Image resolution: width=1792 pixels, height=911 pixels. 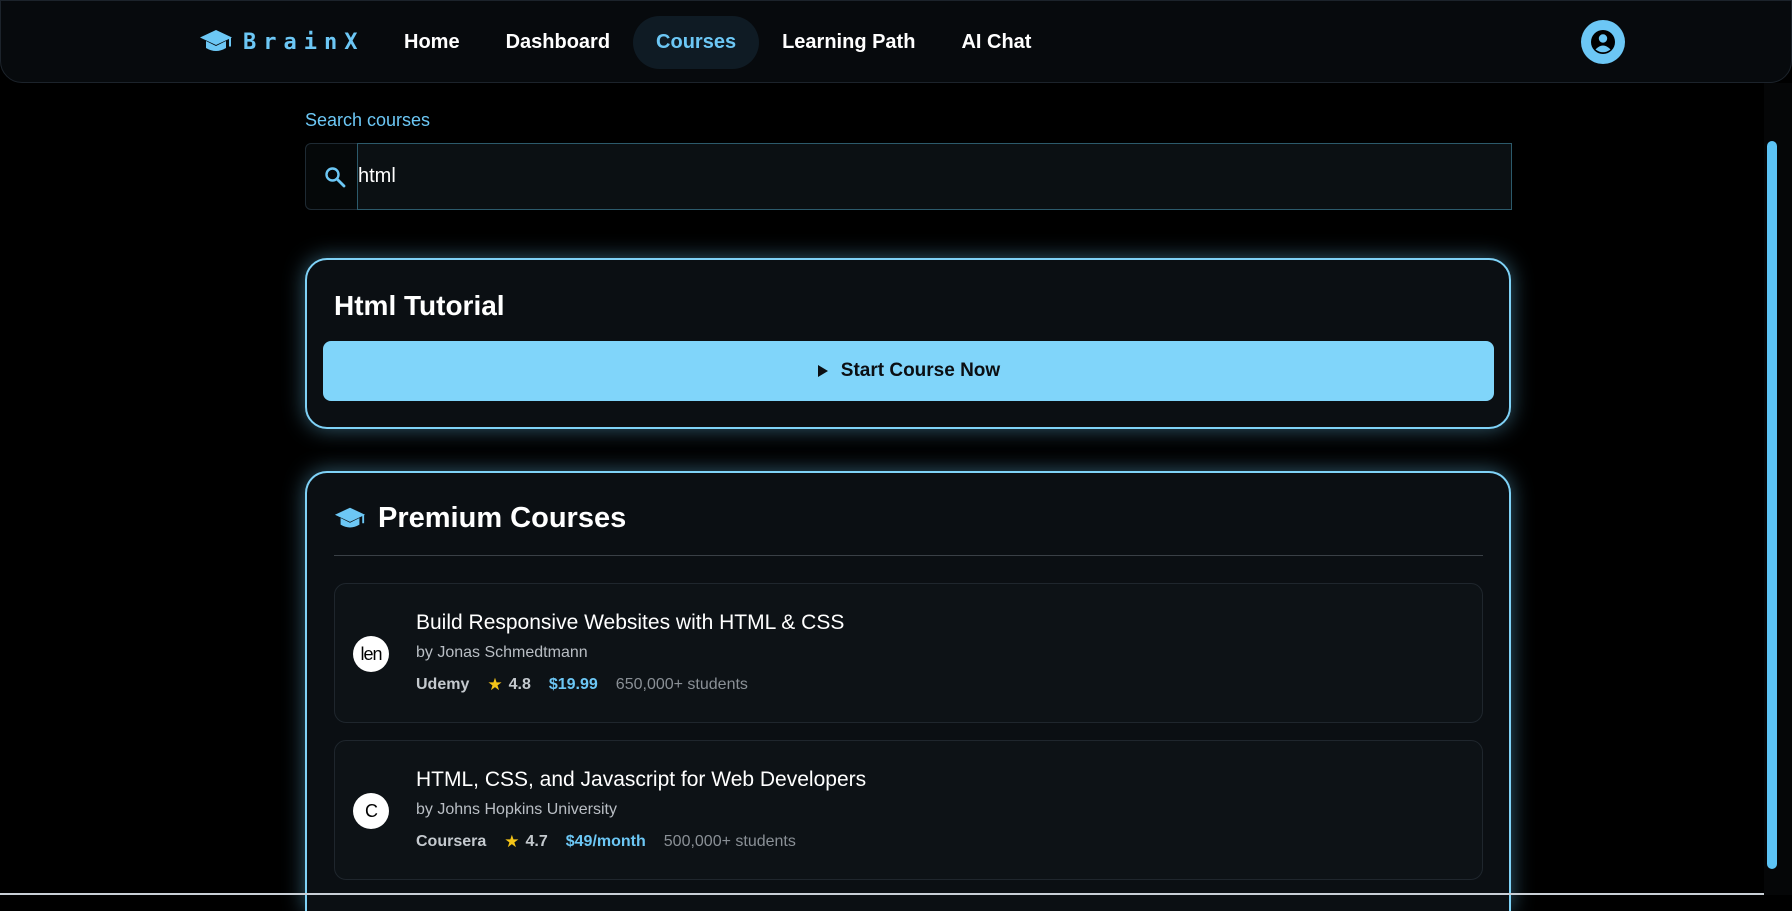 What do you see at coordinates (822, 371) in the screenshot?
I see `play-icon` at bounding box center [822, 371].